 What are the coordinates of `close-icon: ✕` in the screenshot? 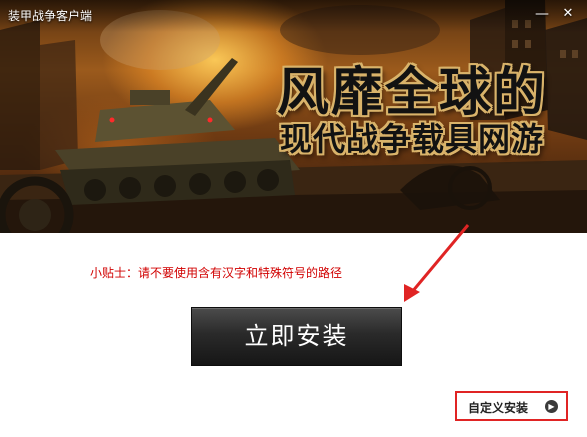 It's located at (568, 14).